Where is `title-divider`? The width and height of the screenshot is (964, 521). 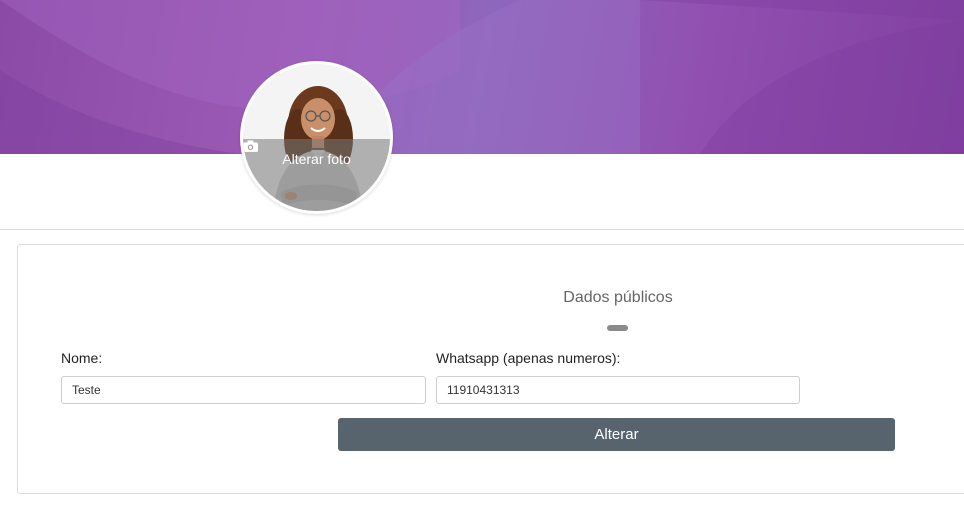
title-divider is located at coordinates (617, 328).